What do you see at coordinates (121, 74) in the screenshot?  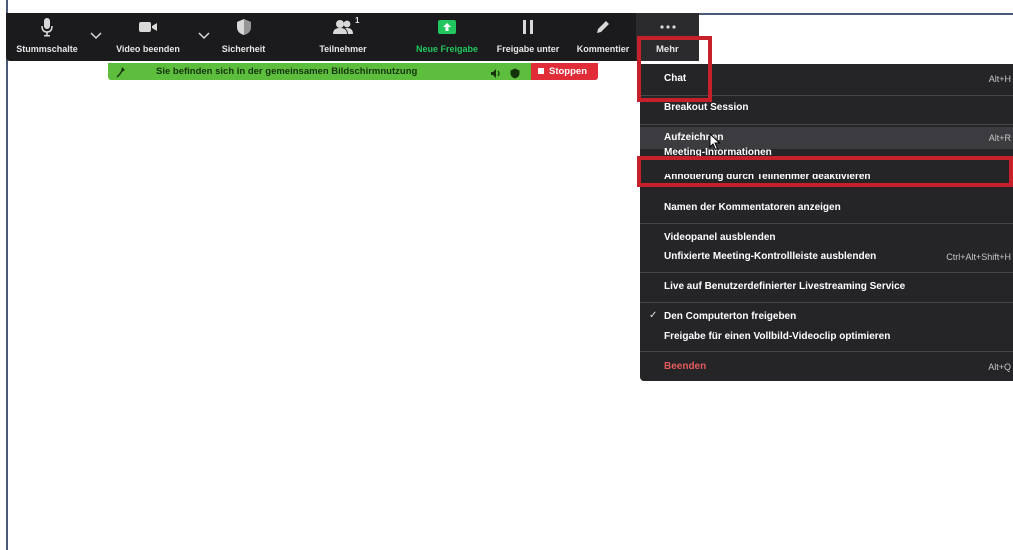 I see `pin-icon` at bounding box center [121, 74].